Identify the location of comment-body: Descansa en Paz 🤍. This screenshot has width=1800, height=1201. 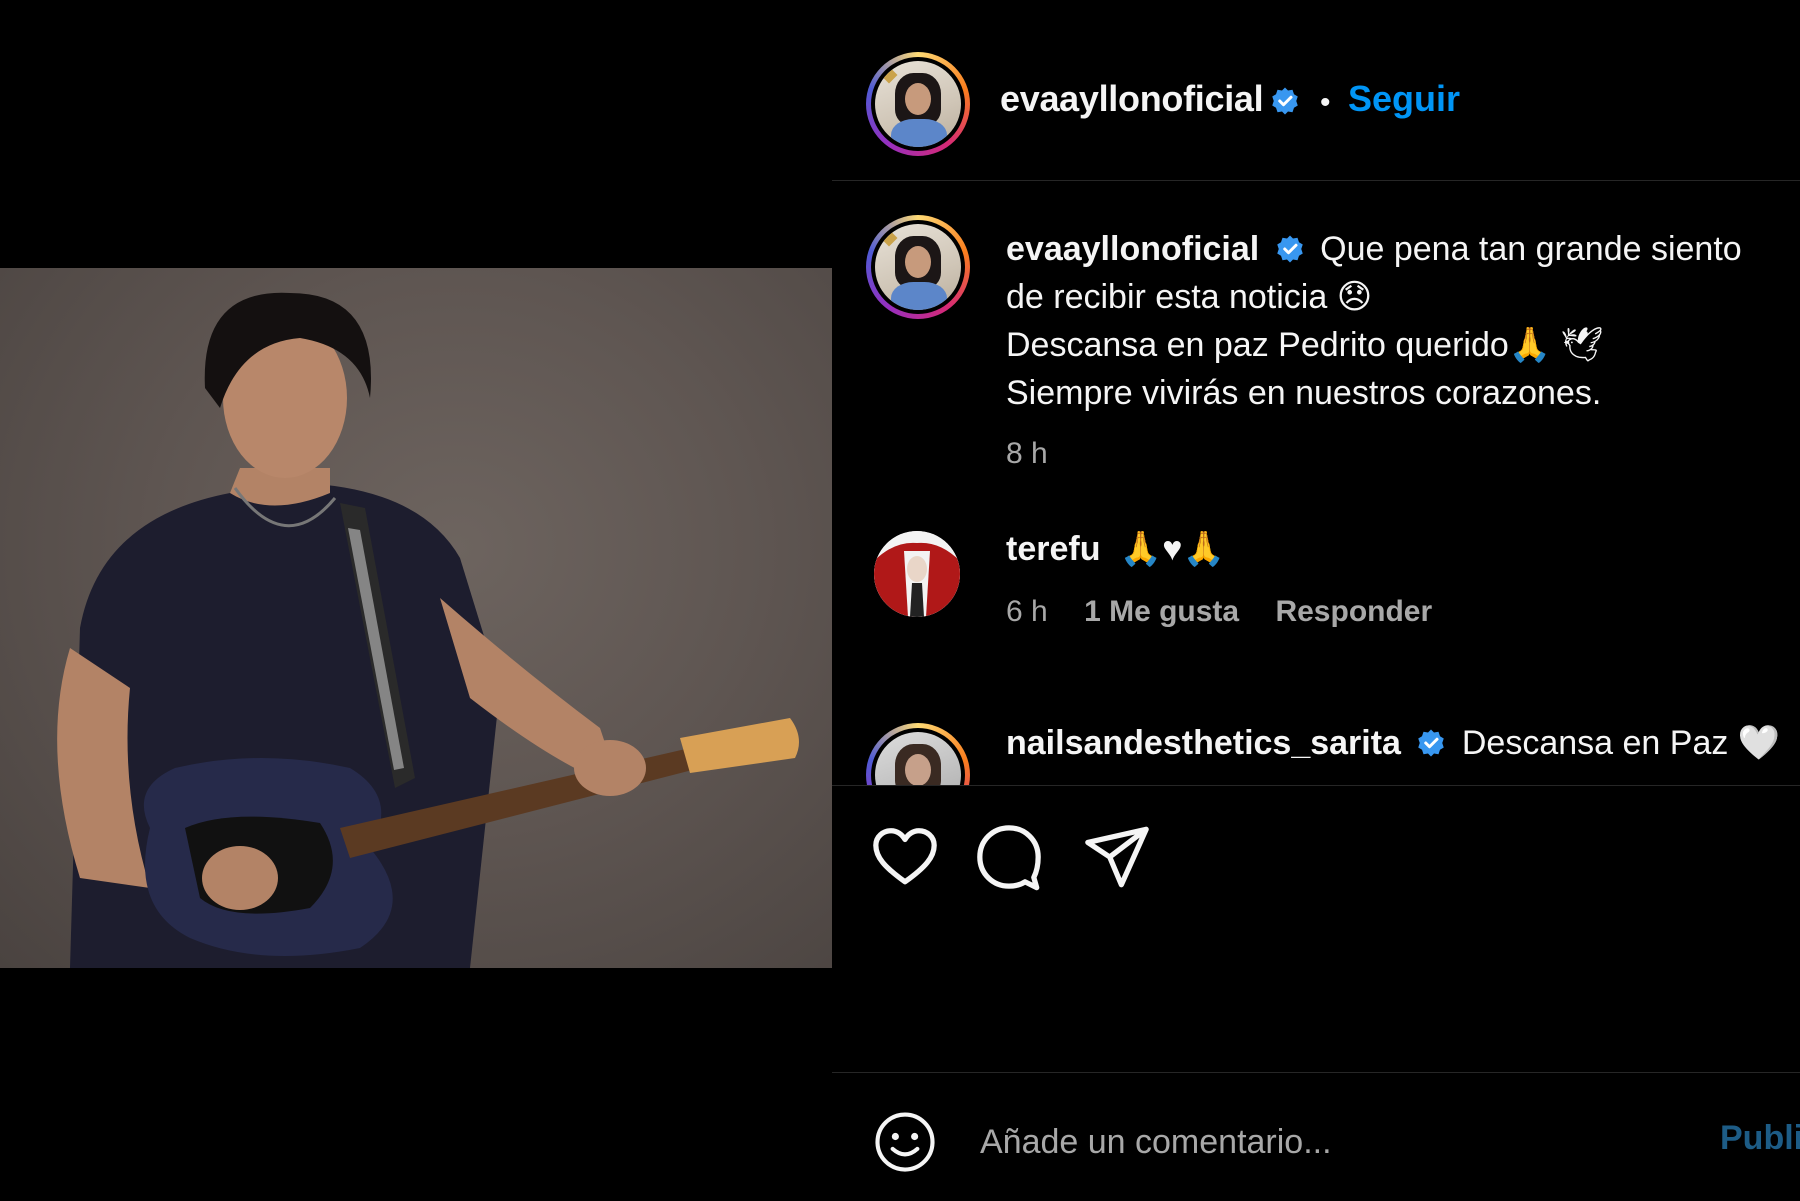
(1621, 743).